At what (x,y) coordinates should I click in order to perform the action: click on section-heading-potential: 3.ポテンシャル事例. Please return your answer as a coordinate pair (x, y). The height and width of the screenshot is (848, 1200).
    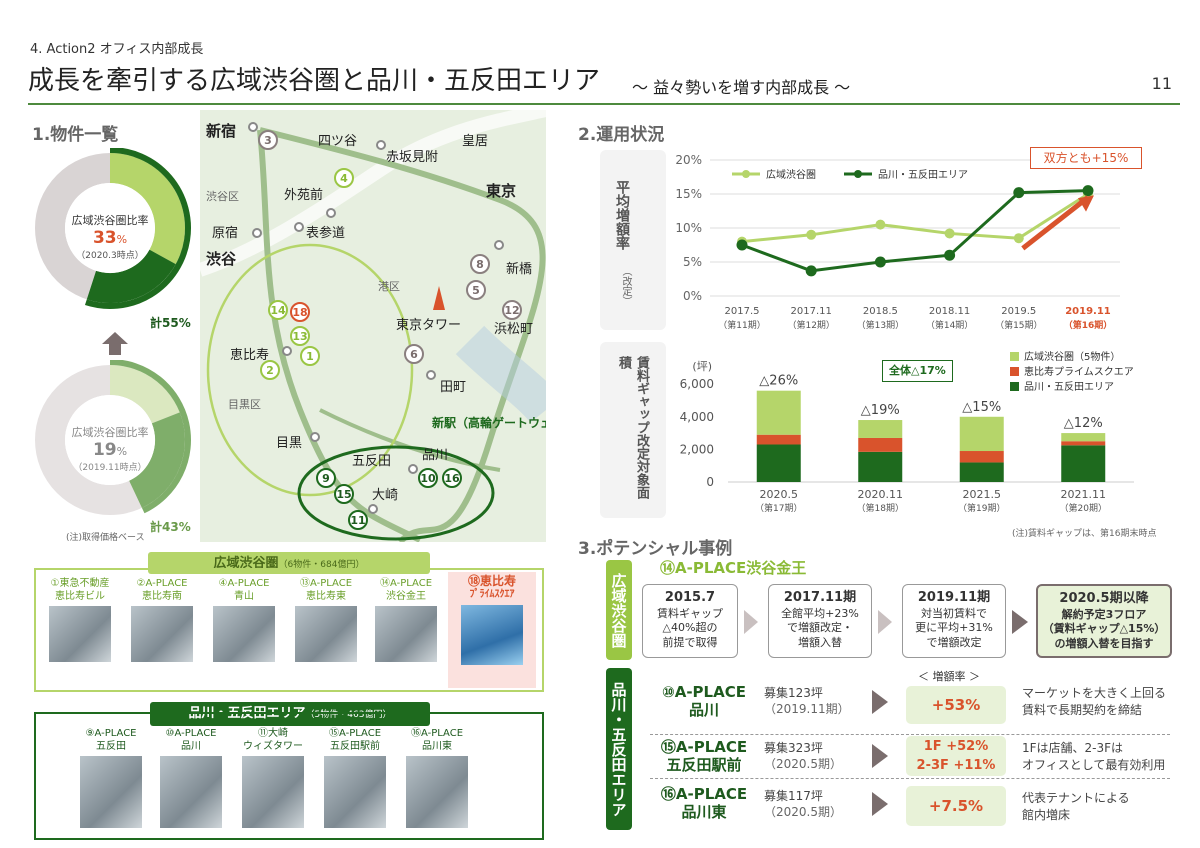
    Looking at the image, I should click on (655, 549).